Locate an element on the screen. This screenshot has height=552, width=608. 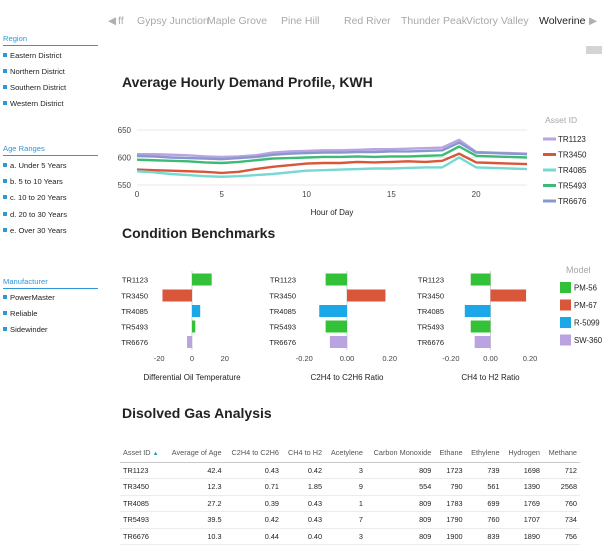
table-row: TR6676 10.3 0.44 0.40 3 809 1900 839 1890 756 is located at coordinates (350, 536).